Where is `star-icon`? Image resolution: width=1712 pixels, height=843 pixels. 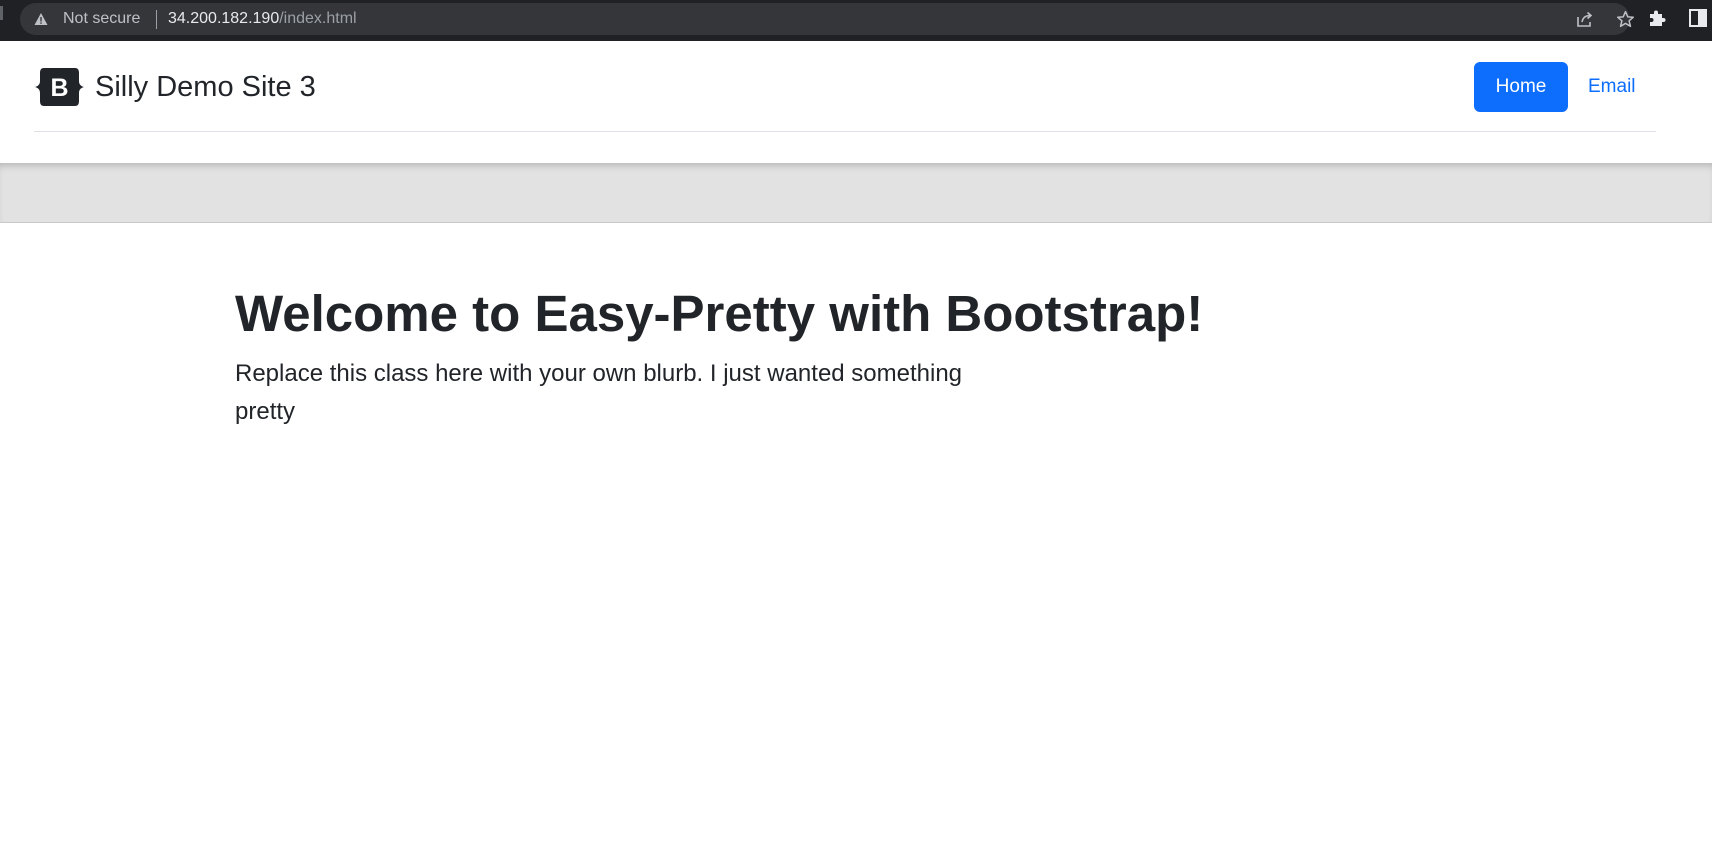
star-icon is located at coordinates (1625, 19).